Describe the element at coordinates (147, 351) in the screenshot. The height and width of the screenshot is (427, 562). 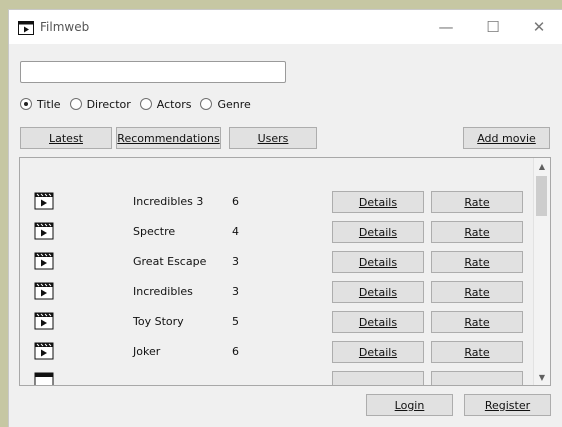
I see `movie-title: Joker` at that location.